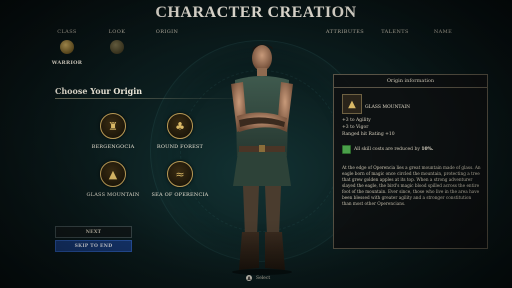  I want to click on step-class: CLASS, so click(67, 32).